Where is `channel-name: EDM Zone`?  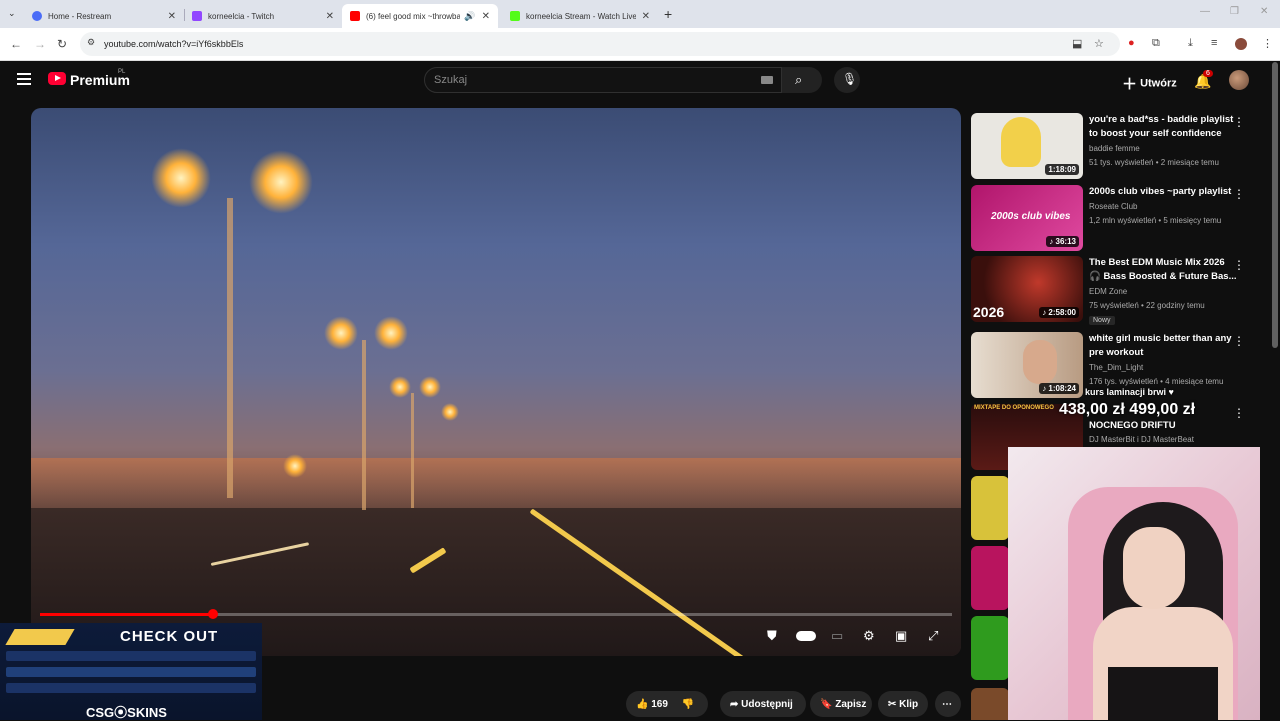
channel-name: EDM Zone is located at coordinates (1108, 291).